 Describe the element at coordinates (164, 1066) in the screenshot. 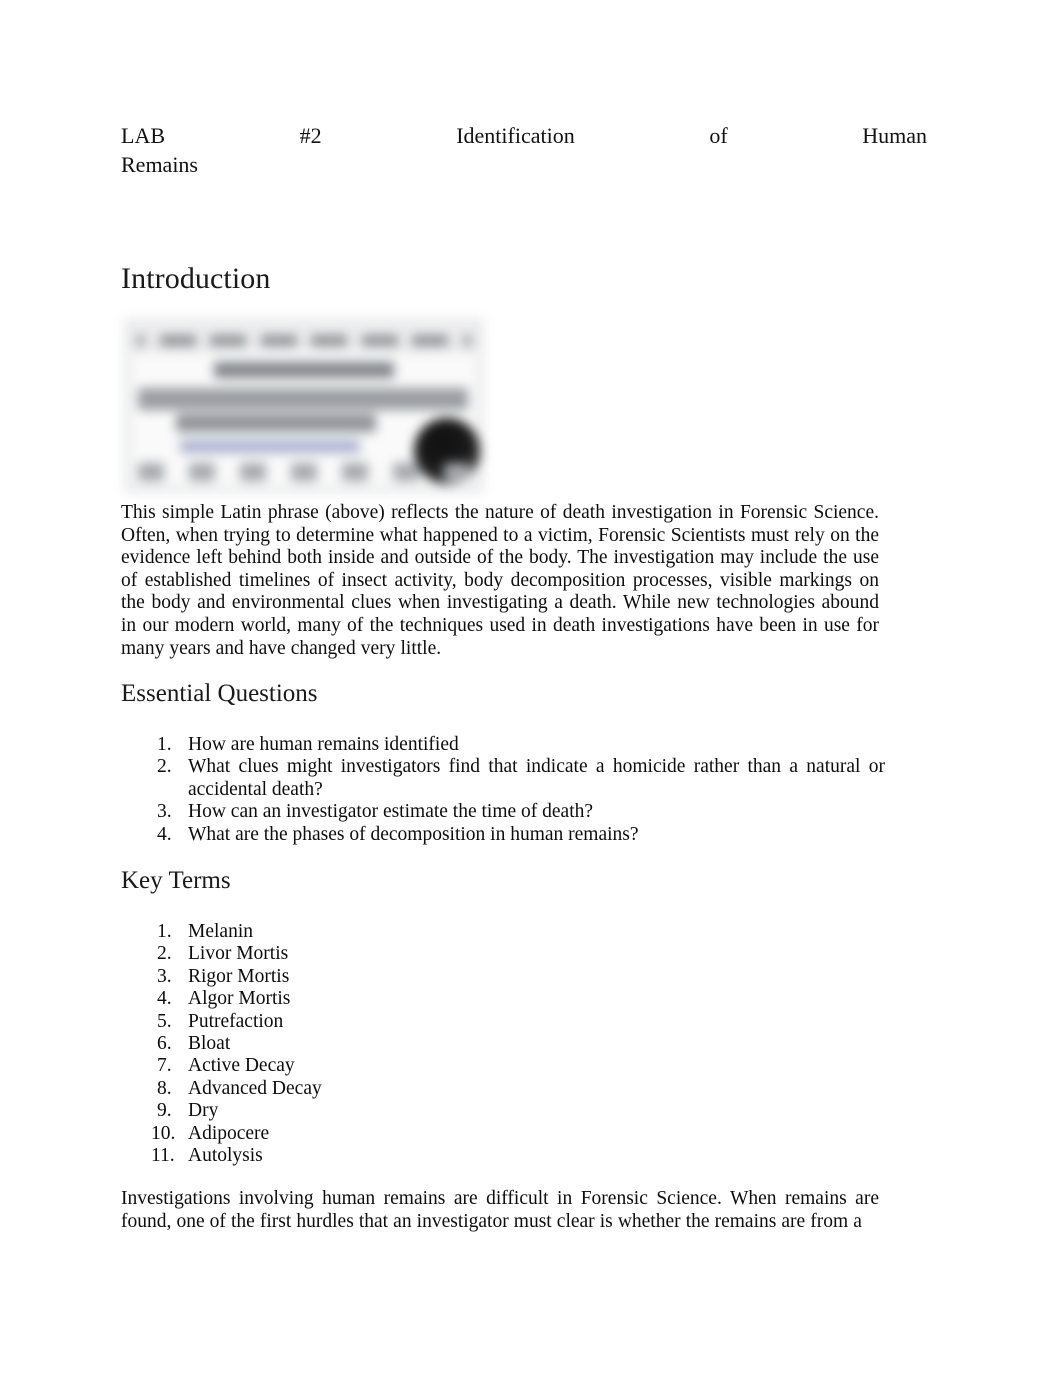

I see `list-item-number: 7.` at that location.